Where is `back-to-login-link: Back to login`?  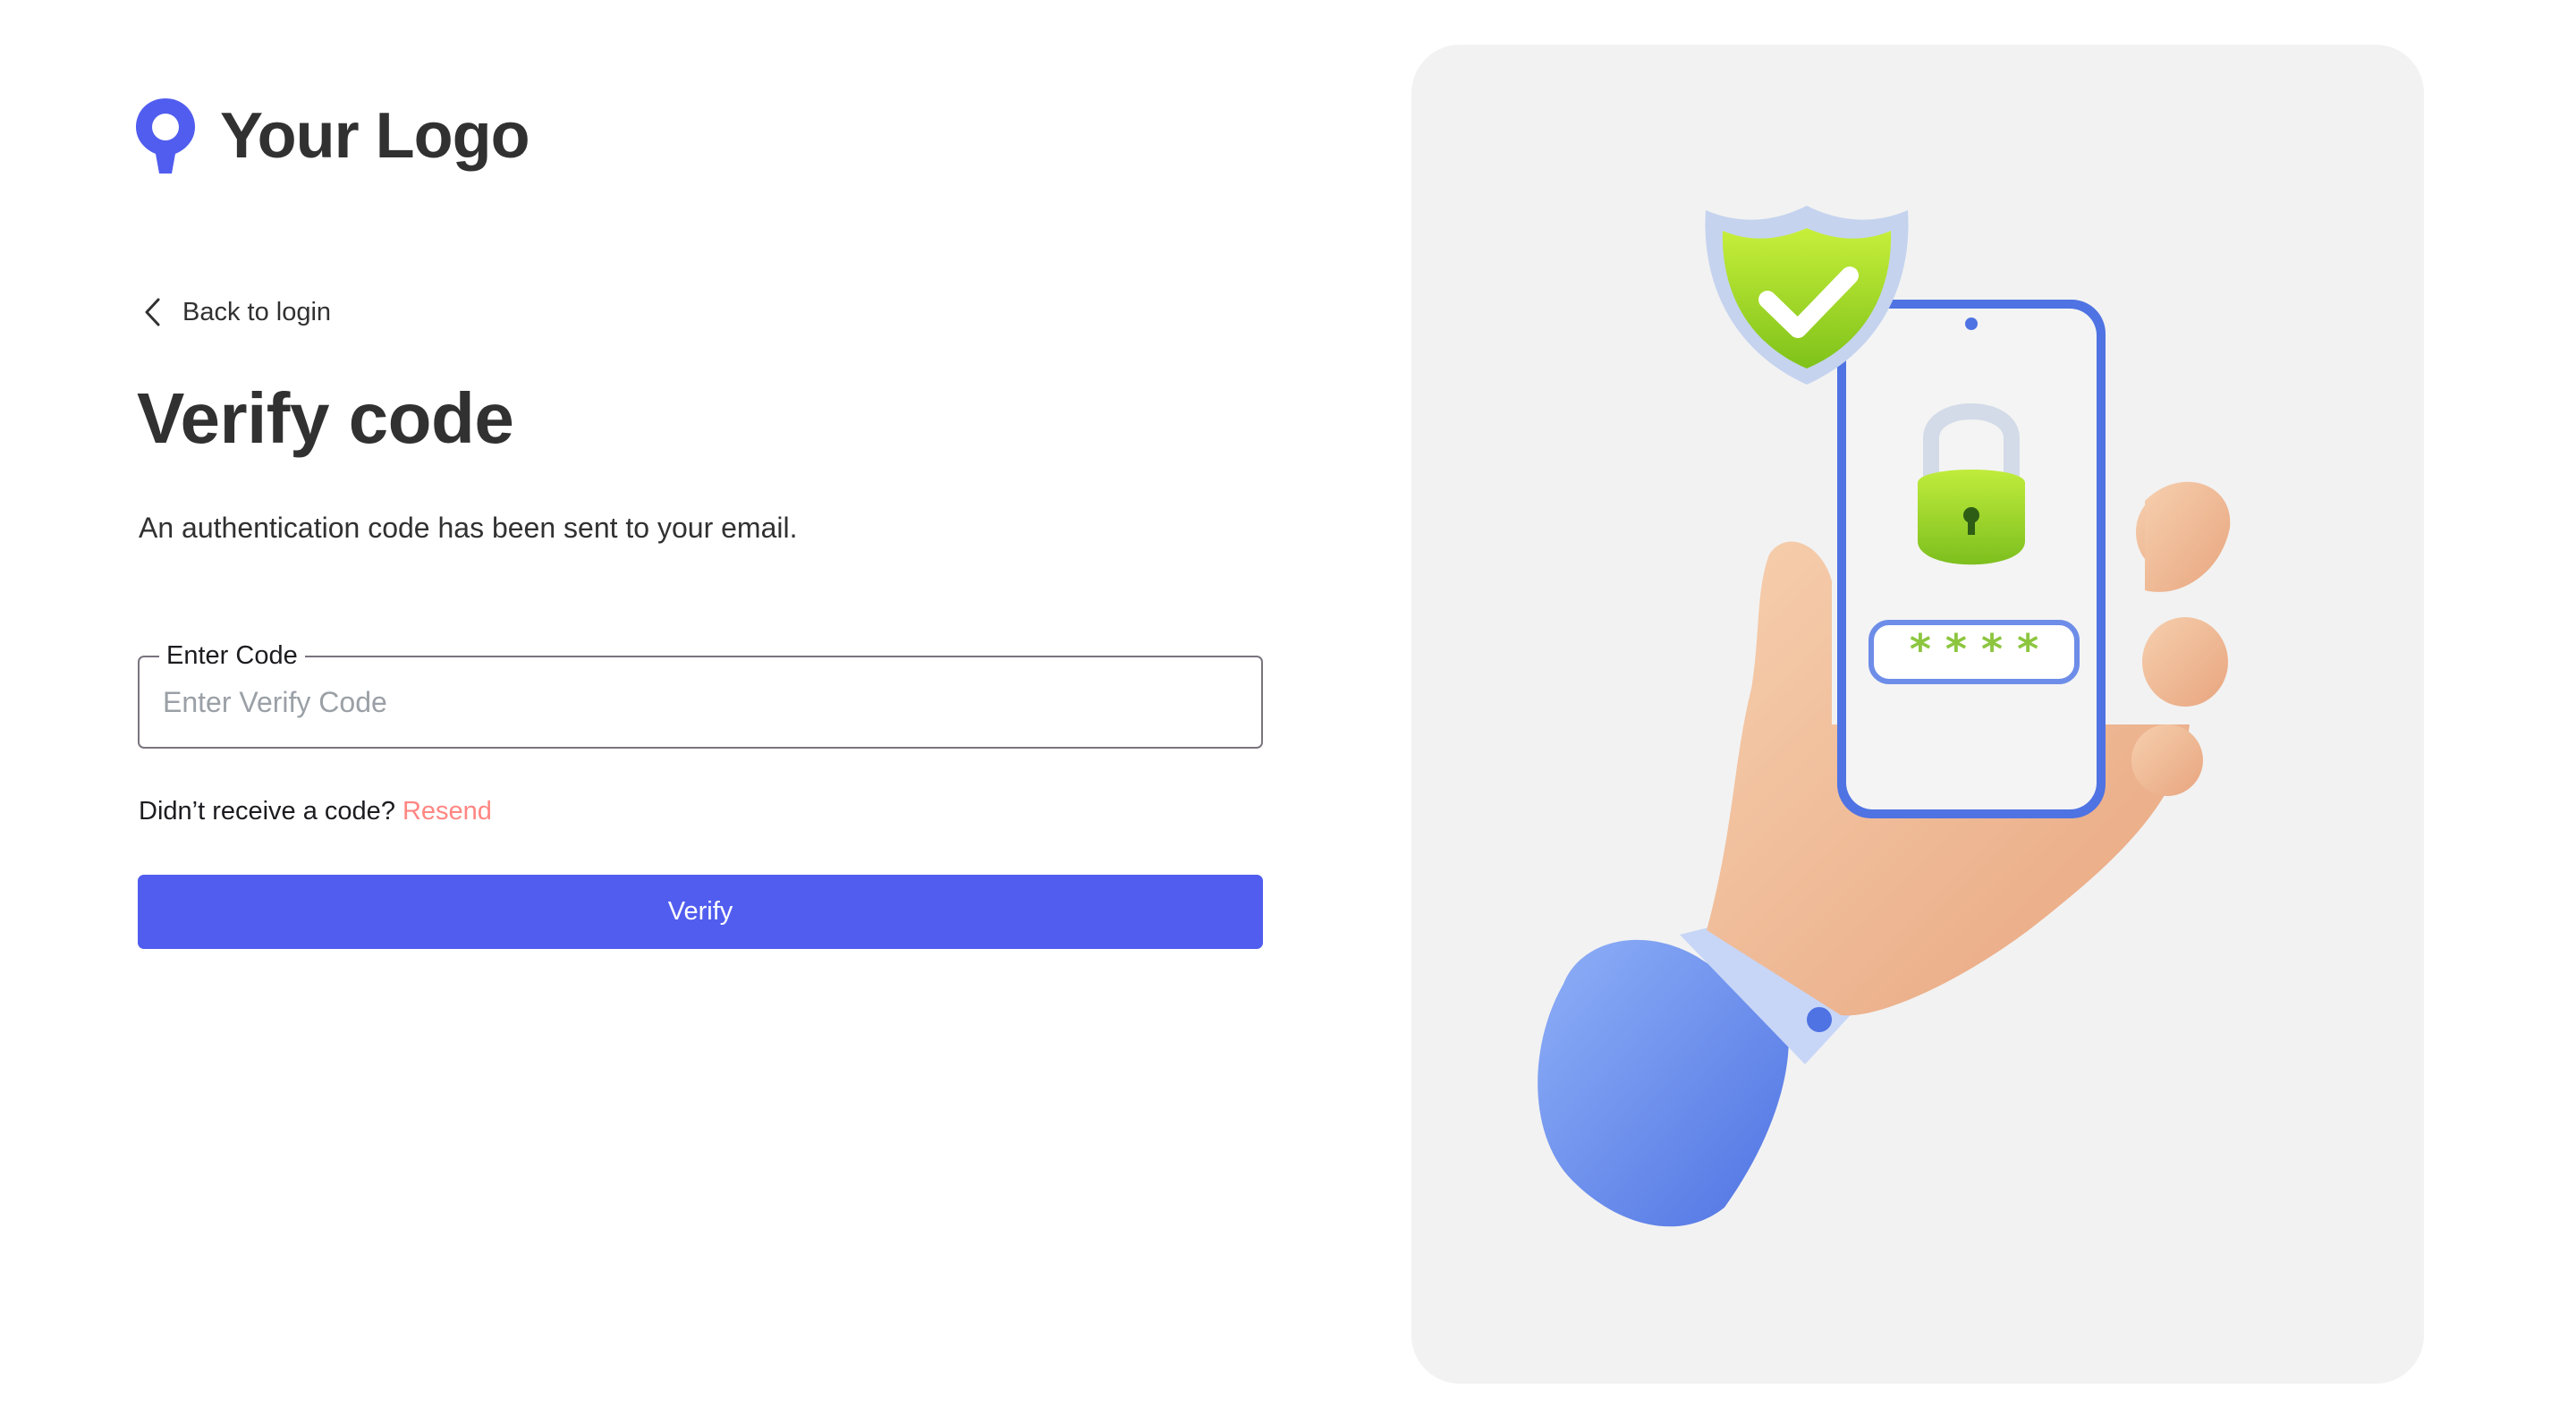
back-to-login-link: Back to login is located at coordinates (237, 312).